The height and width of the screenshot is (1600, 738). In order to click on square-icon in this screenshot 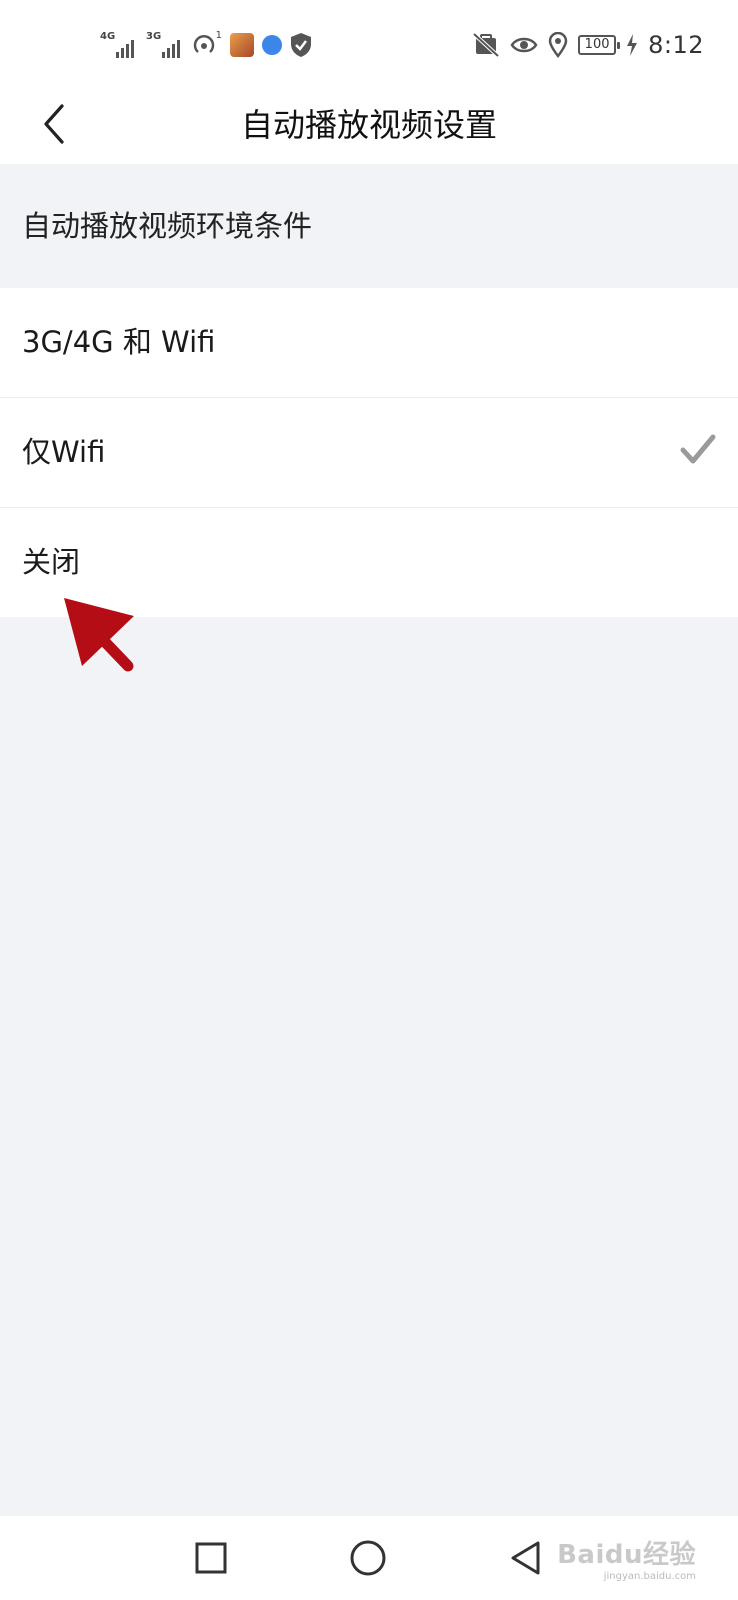, I will do `click(211, 1558)`.